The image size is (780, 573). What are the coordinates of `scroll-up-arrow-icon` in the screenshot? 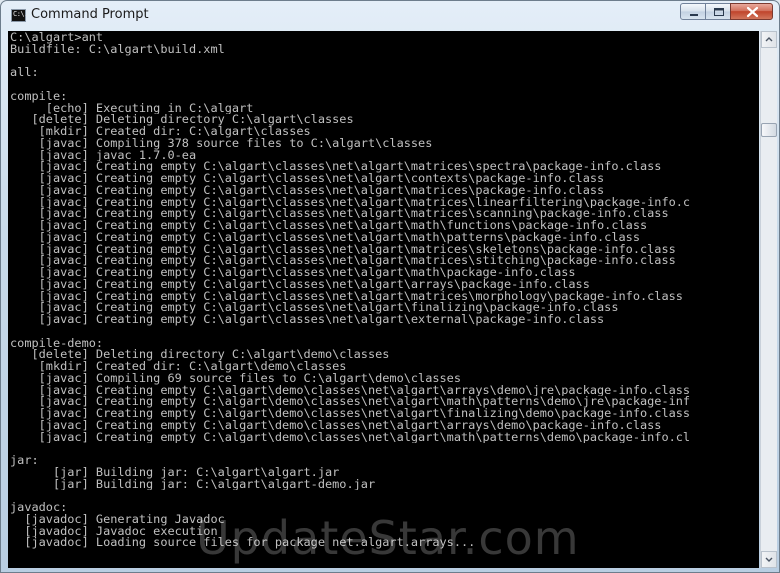 It's located at (769, 39).